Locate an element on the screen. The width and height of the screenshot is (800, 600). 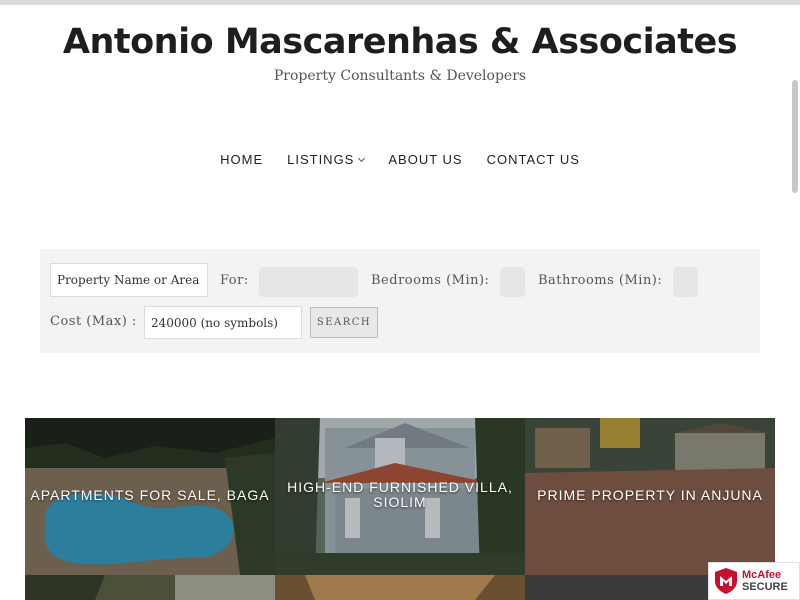
scrollbar is located at coordinates (794, 302).